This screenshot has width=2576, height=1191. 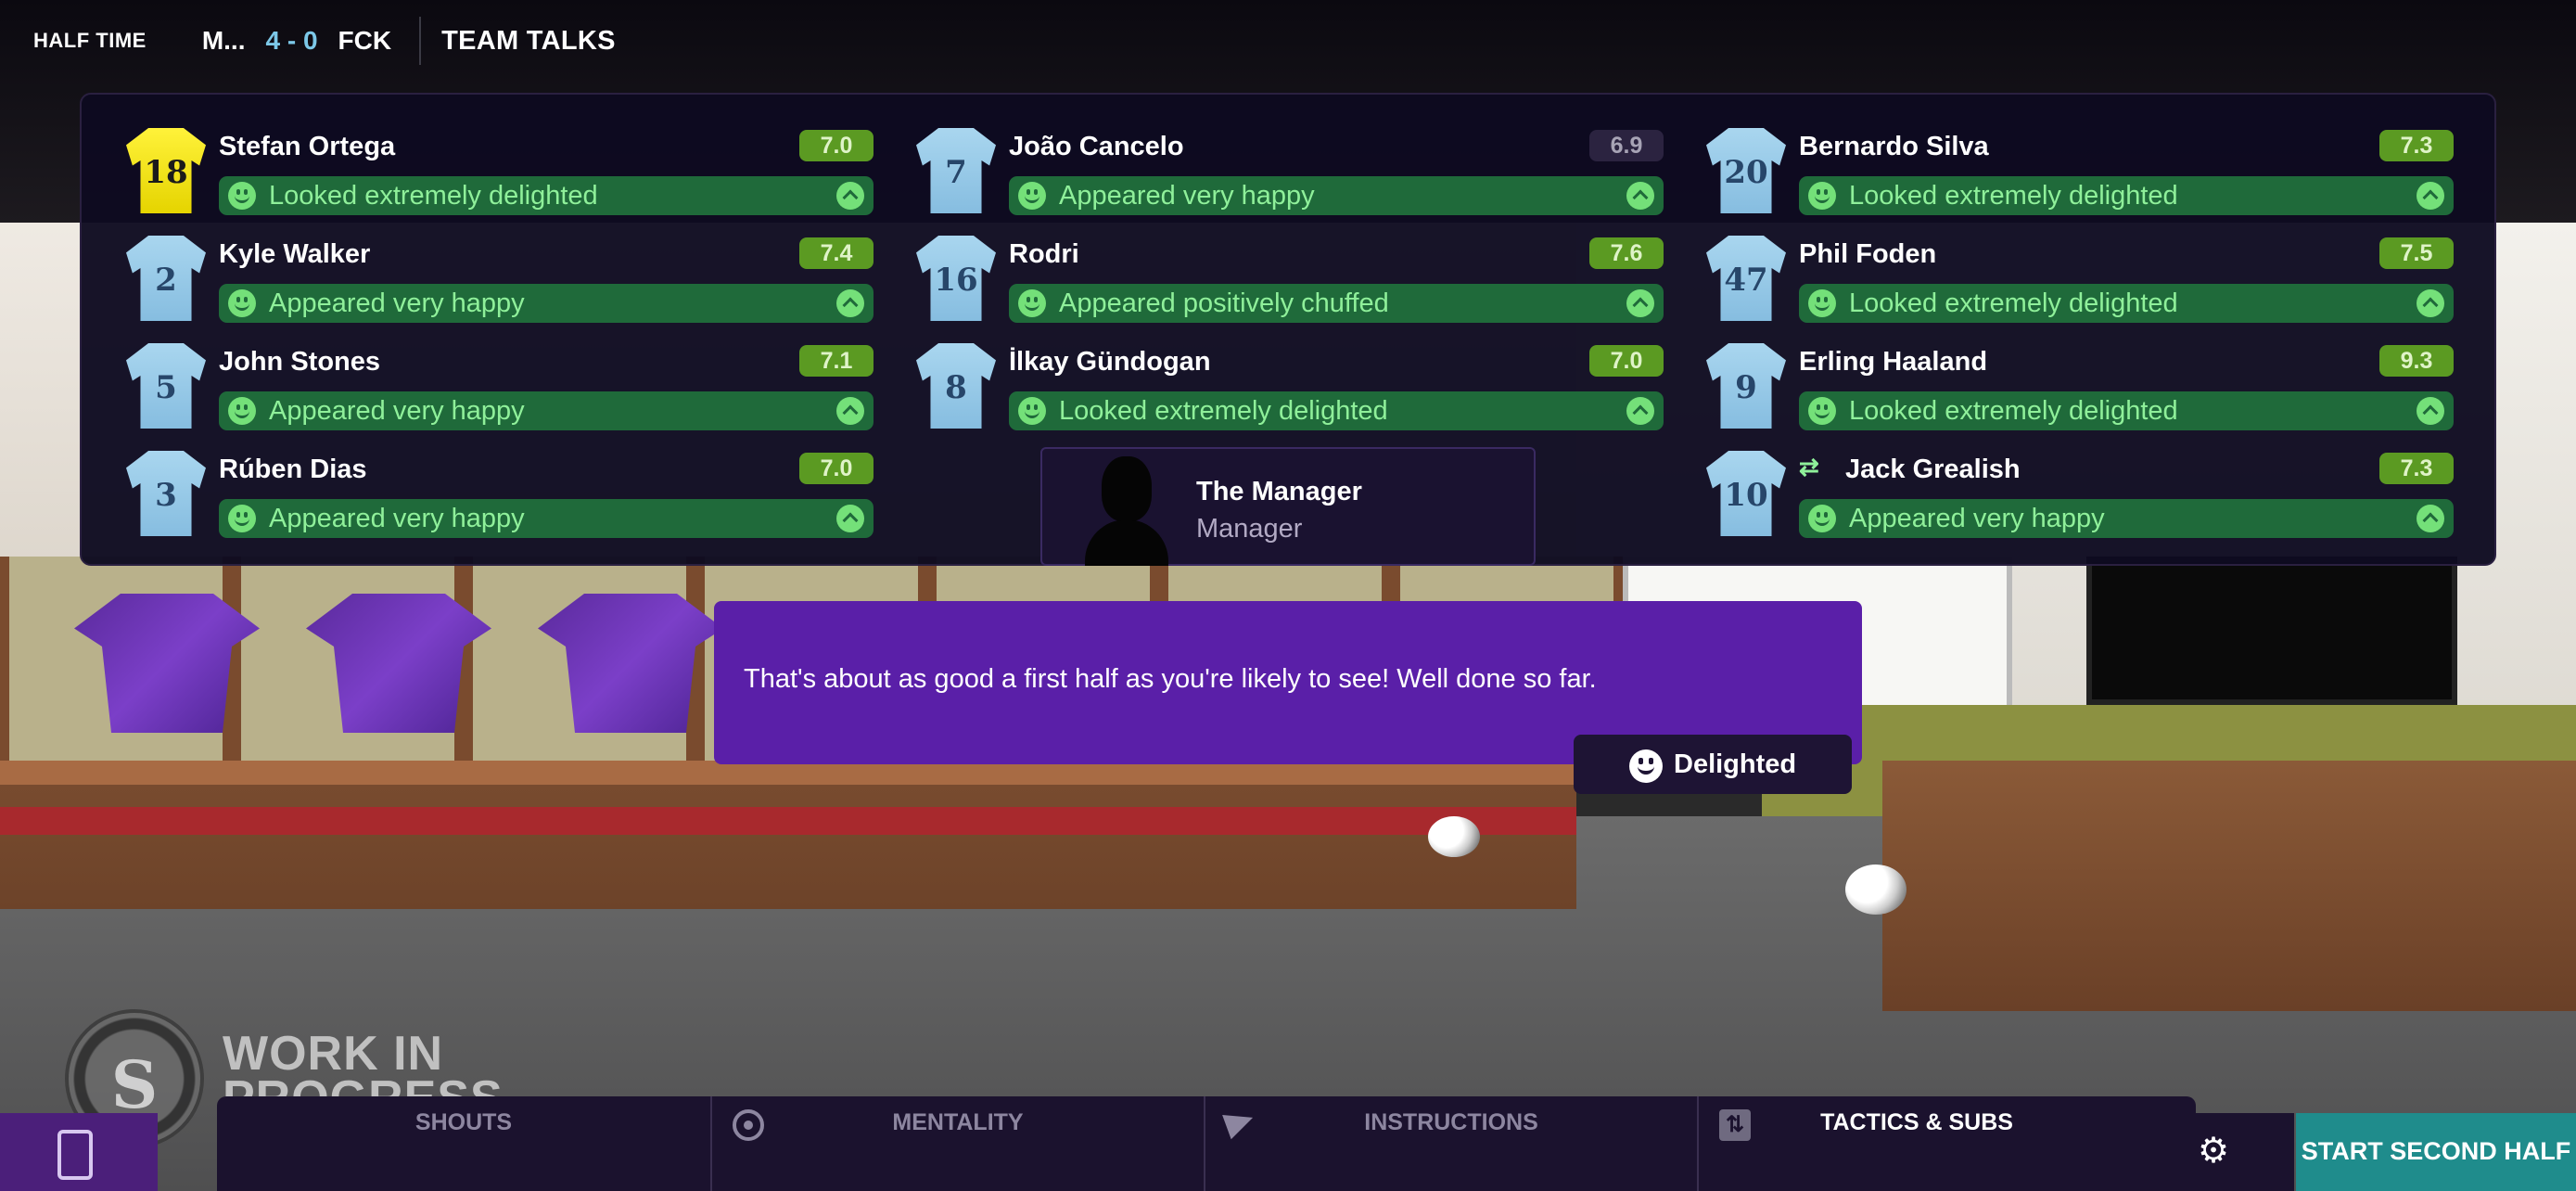 What do you see at coordinates (1288, 41) in the screenshot?
I see `match-header: HALF TIME M... 4 - 0 FCK TEAM TALKS` at bounding box center [1288, 41].